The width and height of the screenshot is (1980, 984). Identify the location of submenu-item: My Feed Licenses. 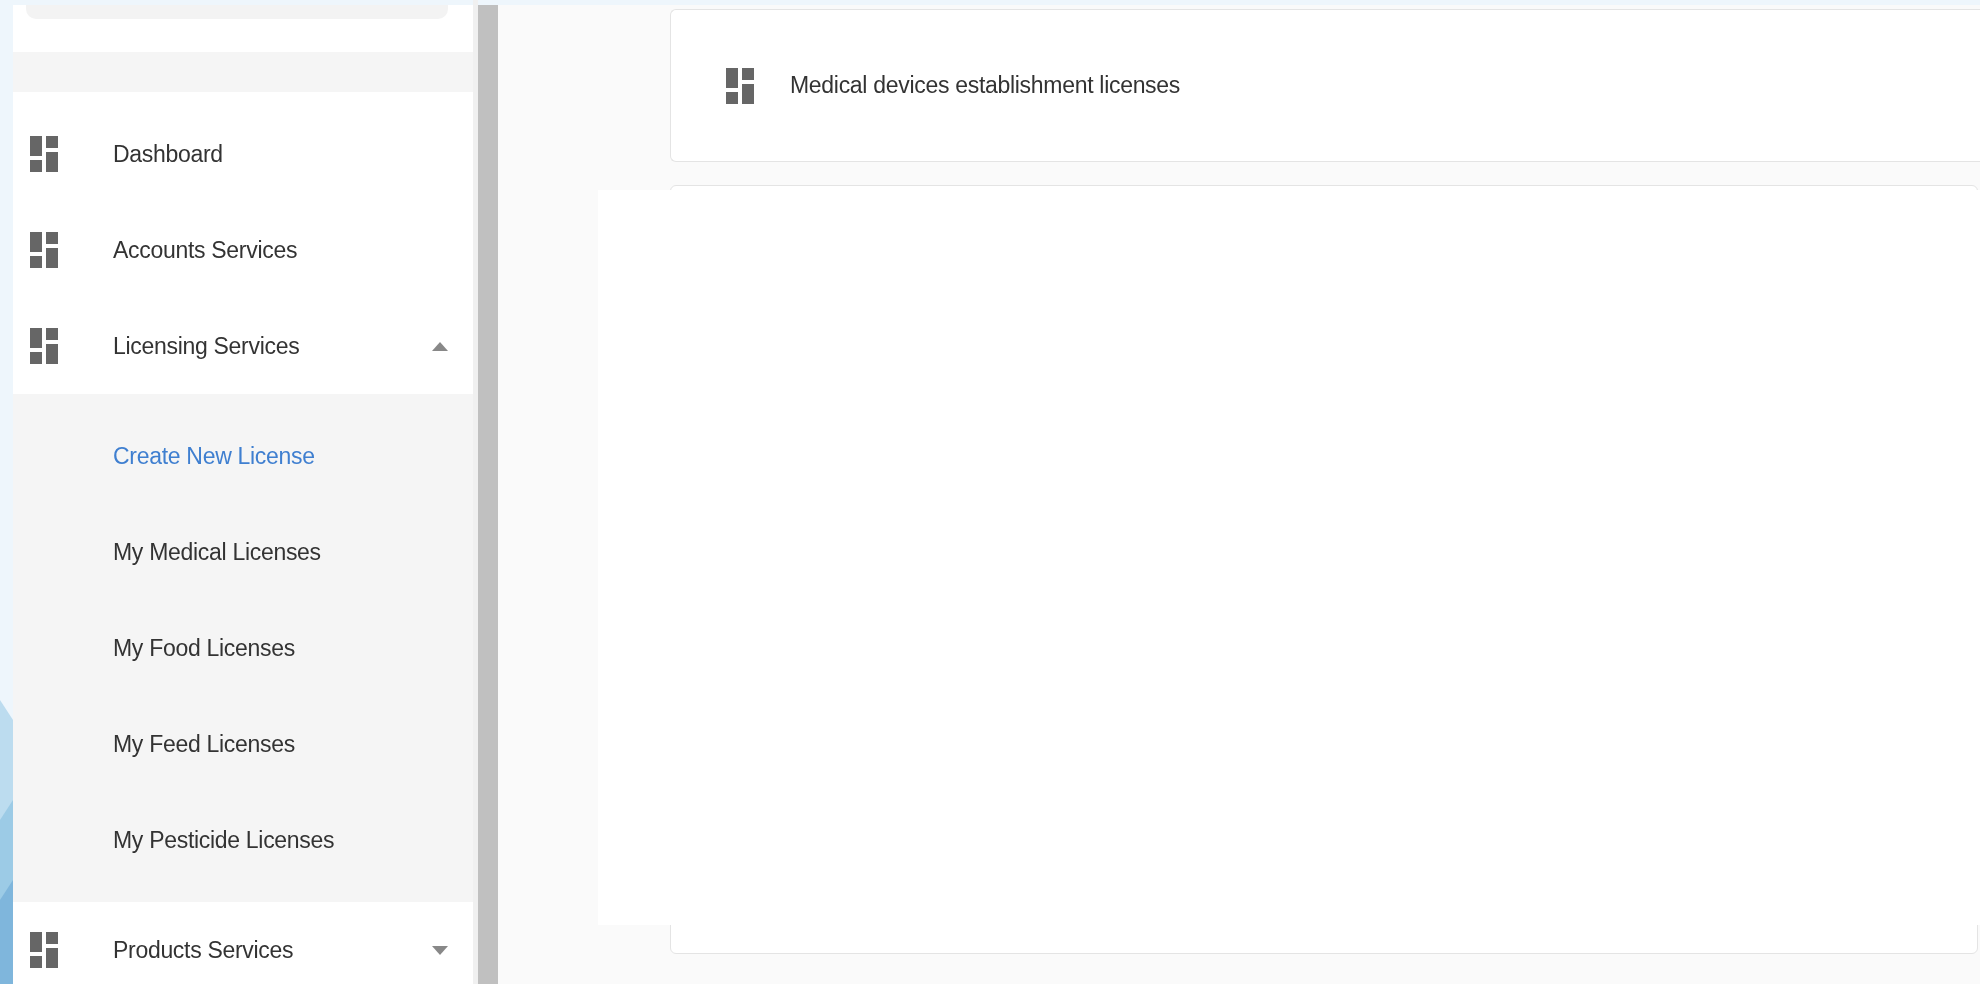
(243, 744).